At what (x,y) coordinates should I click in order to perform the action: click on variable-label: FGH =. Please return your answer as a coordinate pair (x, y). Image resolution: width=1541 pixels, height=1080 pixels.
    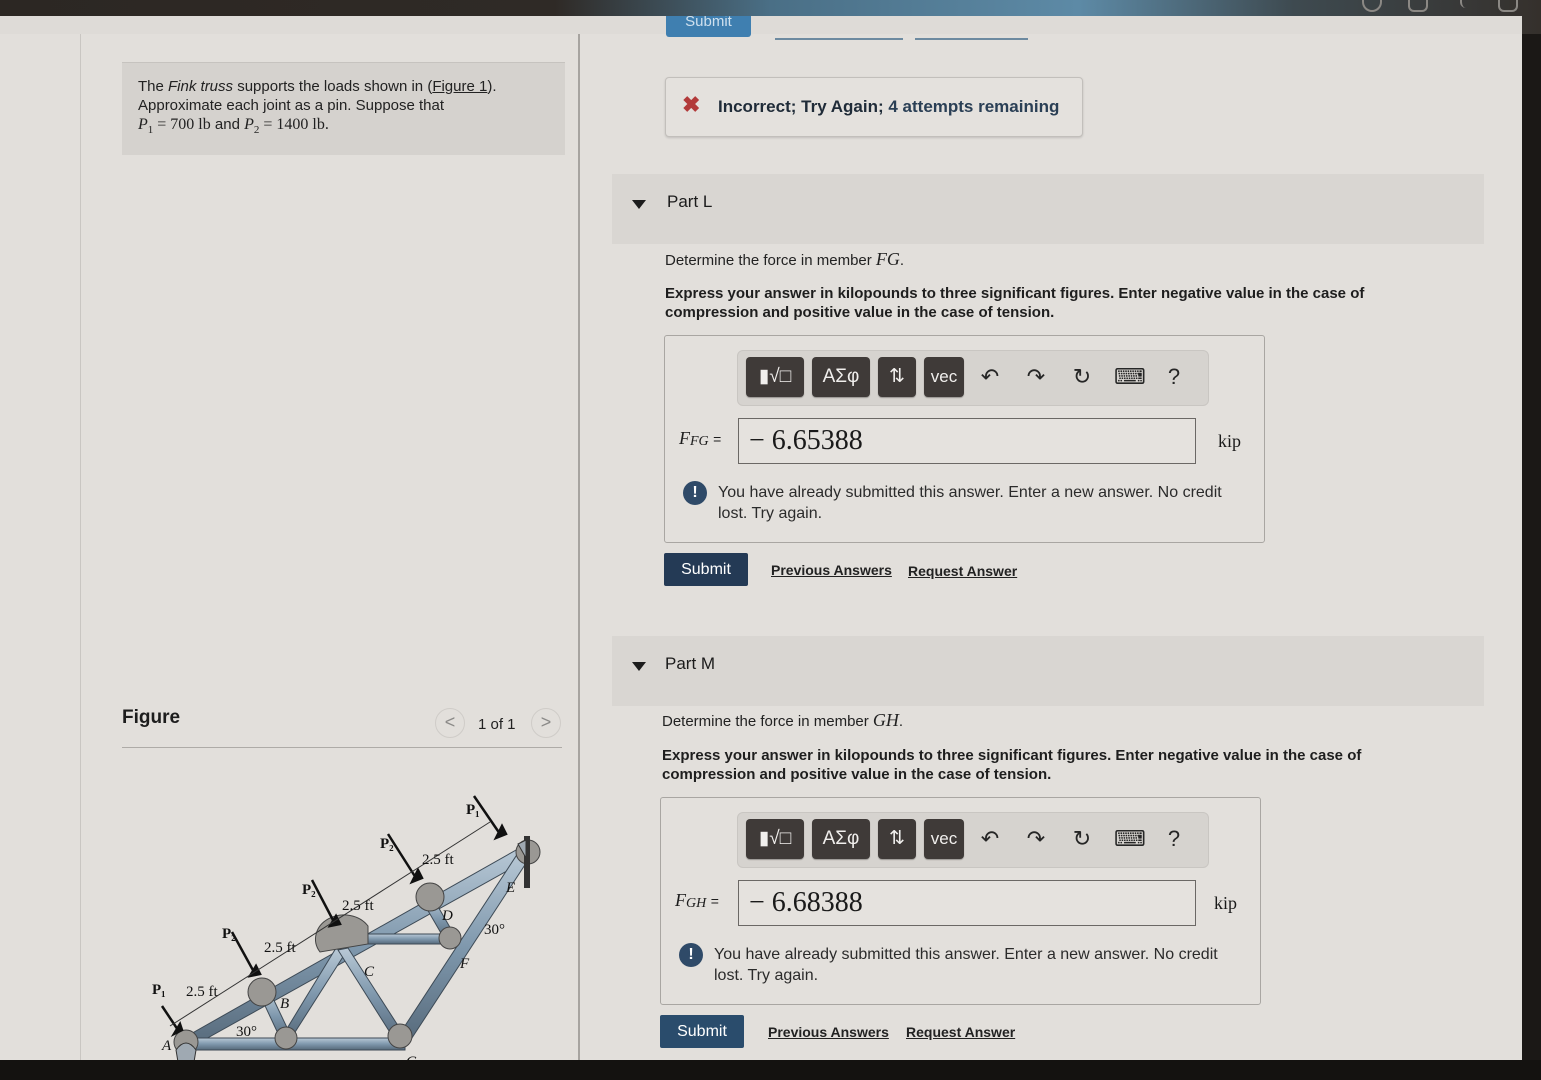
    Looking at the image, I should click on (697, 900).